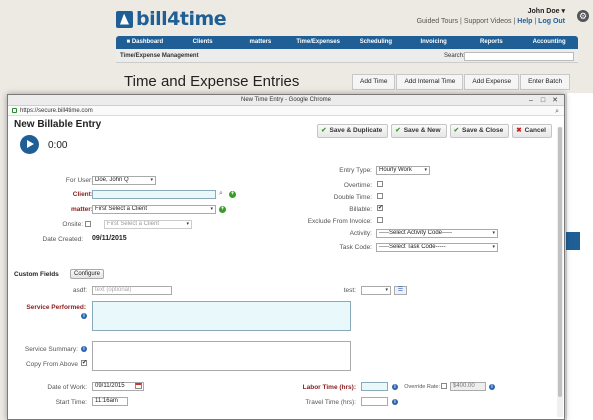 This screenshot has width=593, height=420. What do you see at coordinates (380, 208) in the screenshot?
I see `billable-checkbox: ✔` at bounding box center [380, 208].